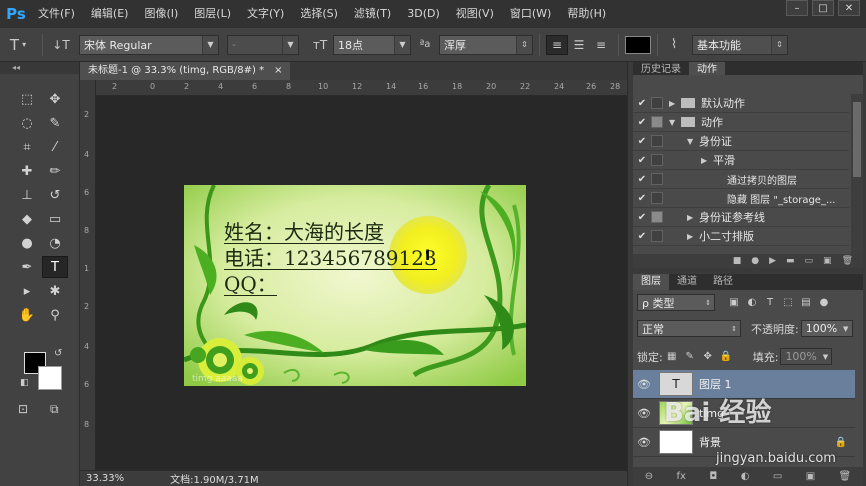 The image size is (866, 486). What do you see at coordinates (319, 14) in the screenshot?
I see `menu-select: 选择(S)` at bounding box center [319, 14].